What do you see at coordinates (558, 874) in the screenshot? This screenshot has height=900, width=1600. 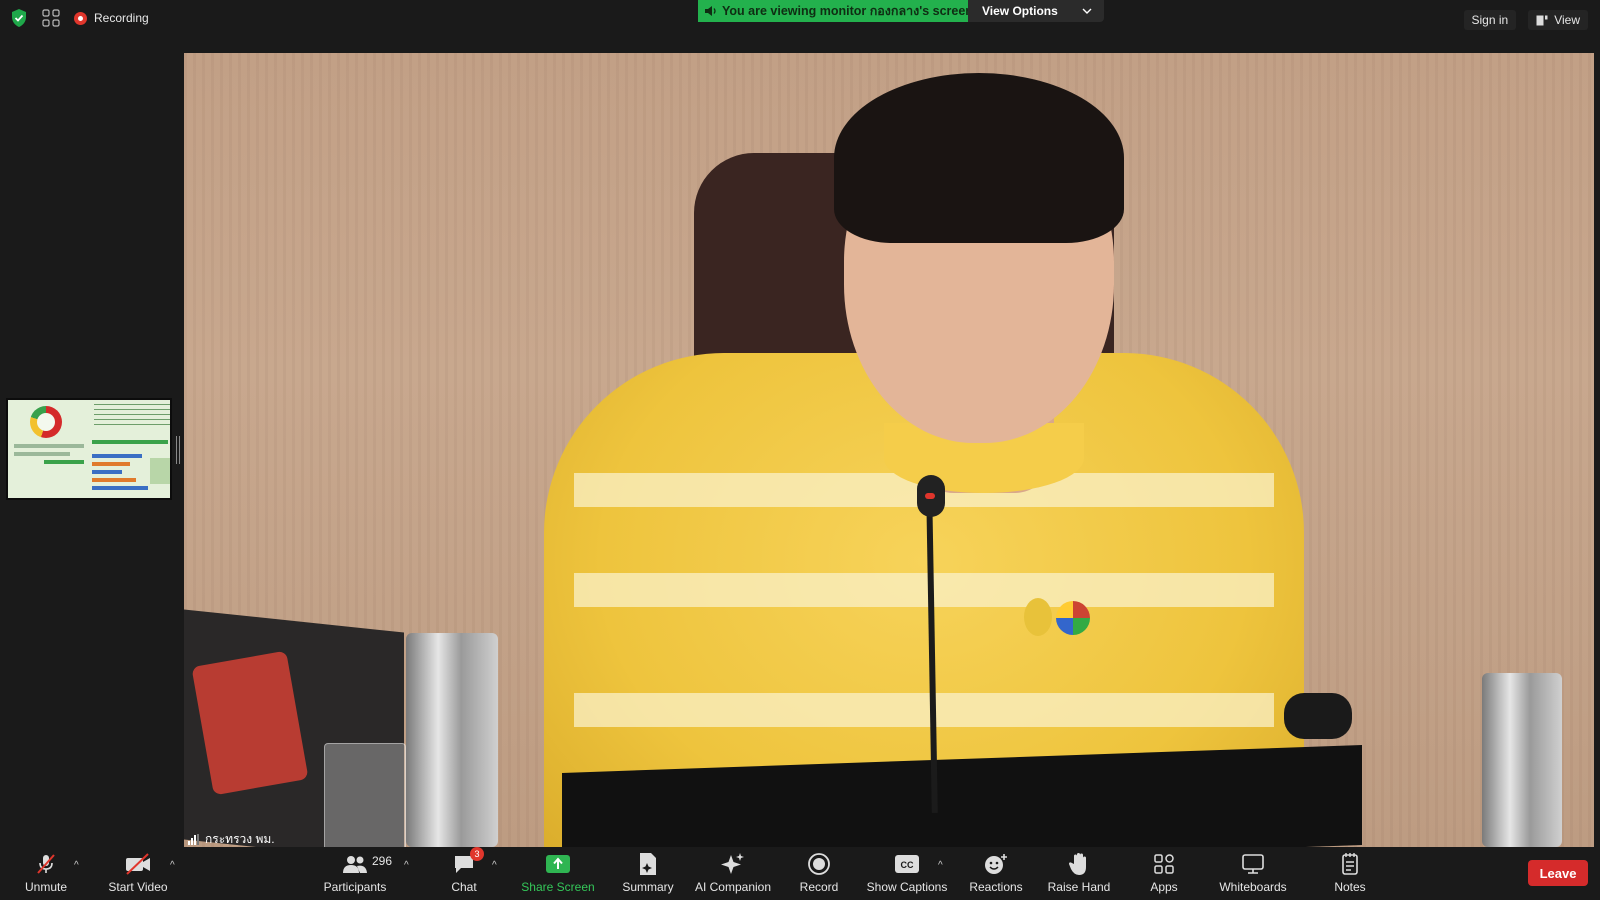 I see `share-screen-button: Share Screen` at bounding box center [558, 874].